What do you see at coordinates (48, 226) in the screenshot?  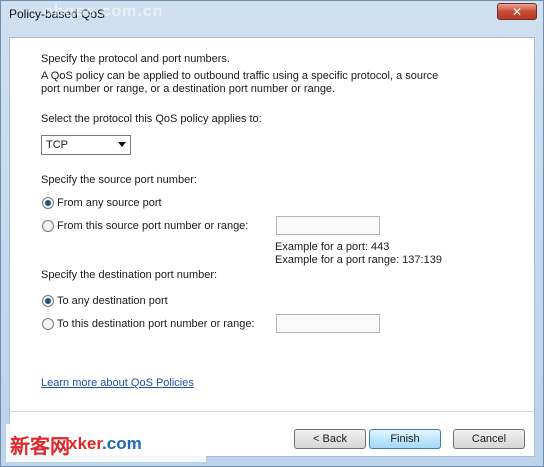 I see `source-specific-radio` at bounding box center [48, 226].